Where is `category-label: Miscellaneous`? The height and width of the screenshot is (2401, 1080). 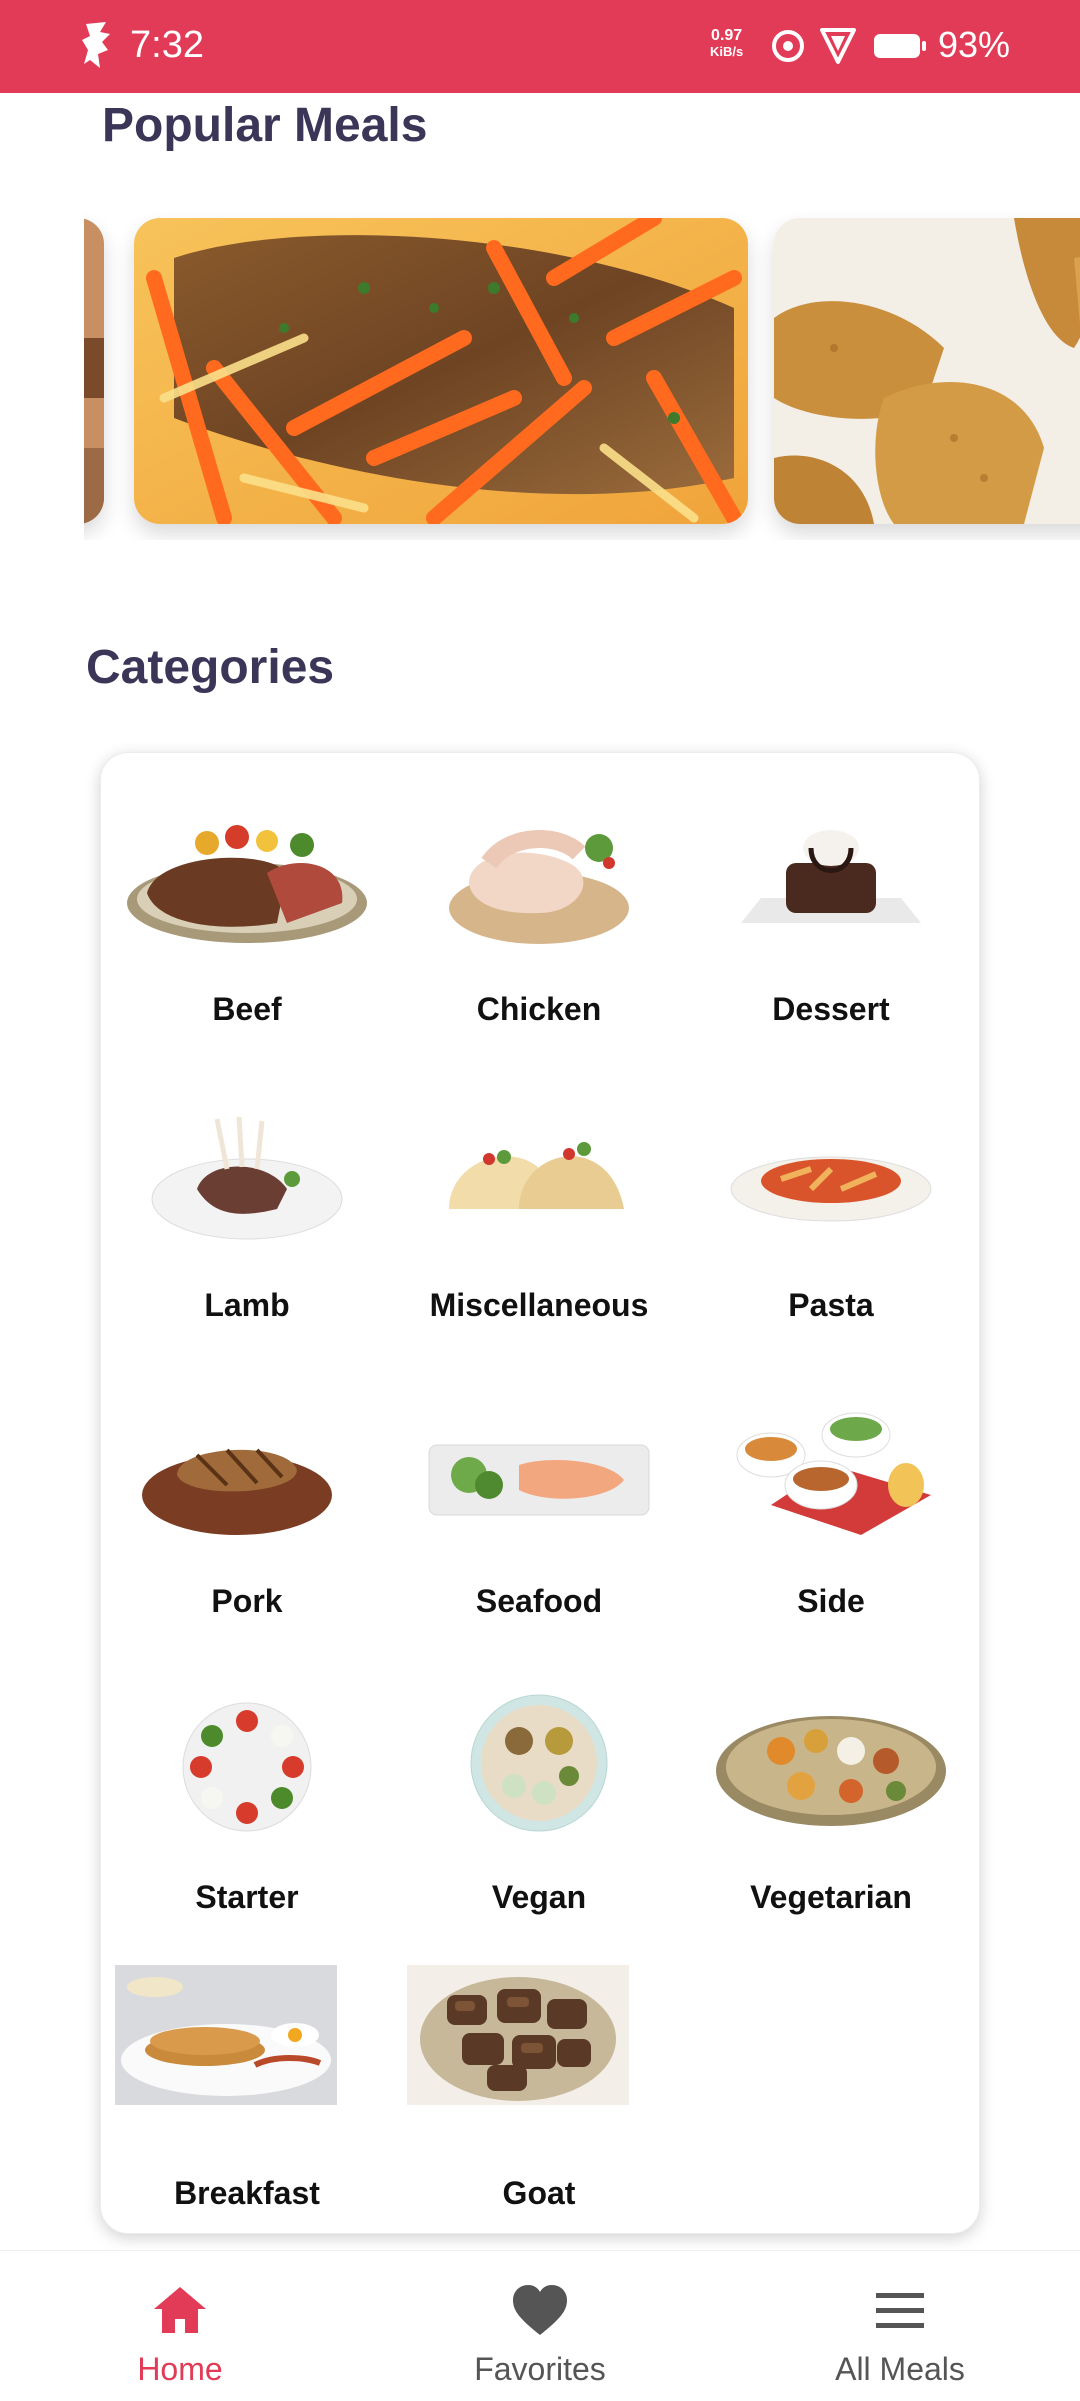 category-label: Miscellaneous is located at coordinates (539, 1305).